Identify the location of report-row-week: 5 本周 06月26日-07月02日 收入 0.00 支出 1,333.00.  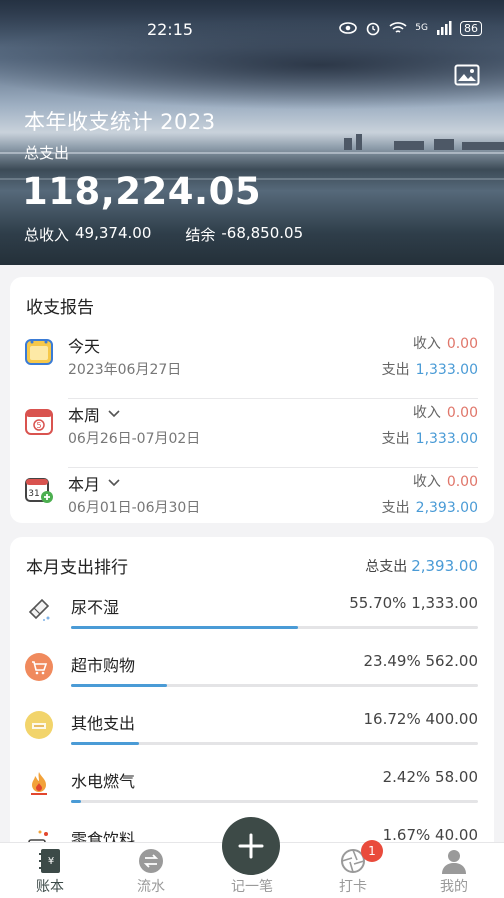
(252, 434).